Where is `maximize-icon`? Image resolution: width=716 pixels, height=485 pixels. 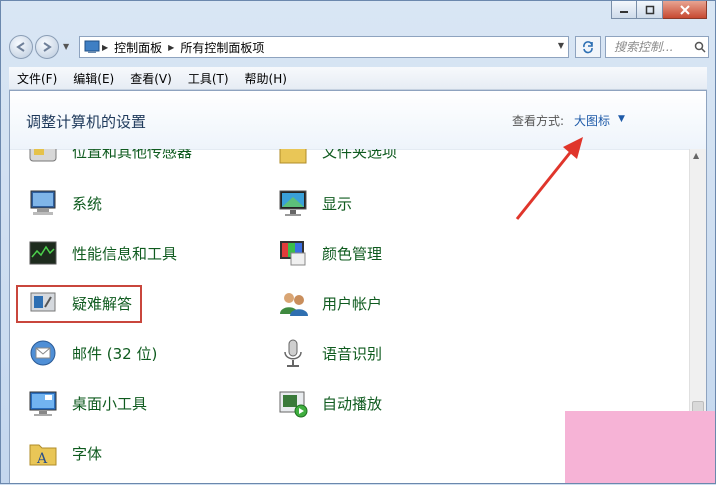 maximize-icon is located at coordinates (649, 9).